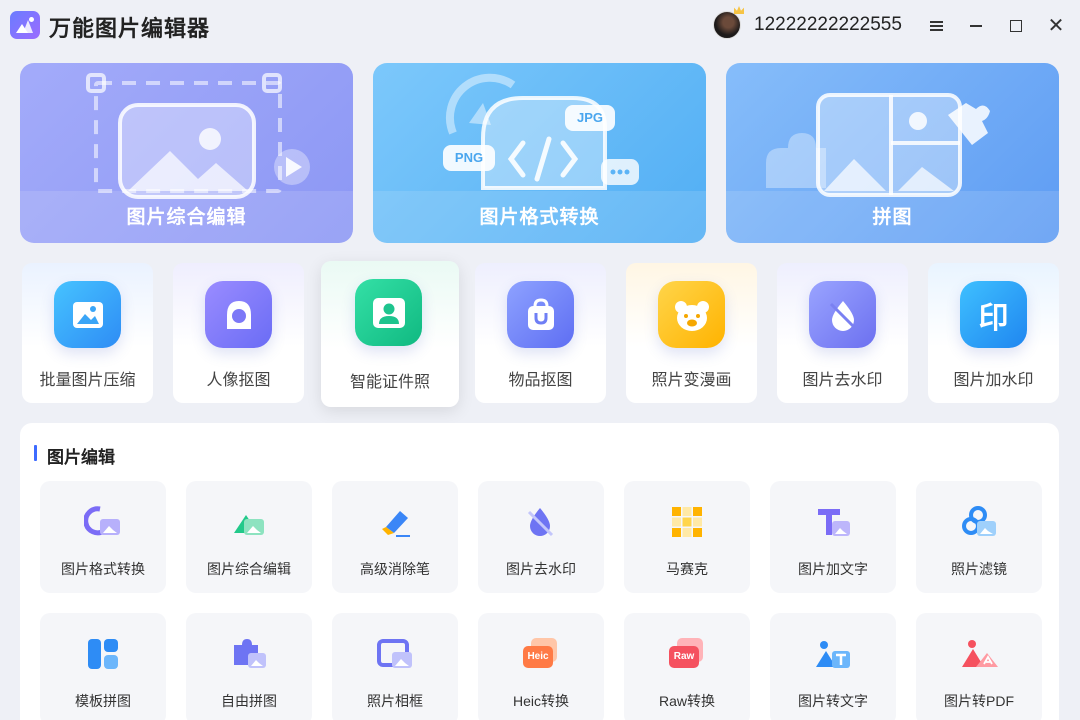 The height and width of the screenshot is (720, 1080). I want to click on text-icon, so click(833, 522).